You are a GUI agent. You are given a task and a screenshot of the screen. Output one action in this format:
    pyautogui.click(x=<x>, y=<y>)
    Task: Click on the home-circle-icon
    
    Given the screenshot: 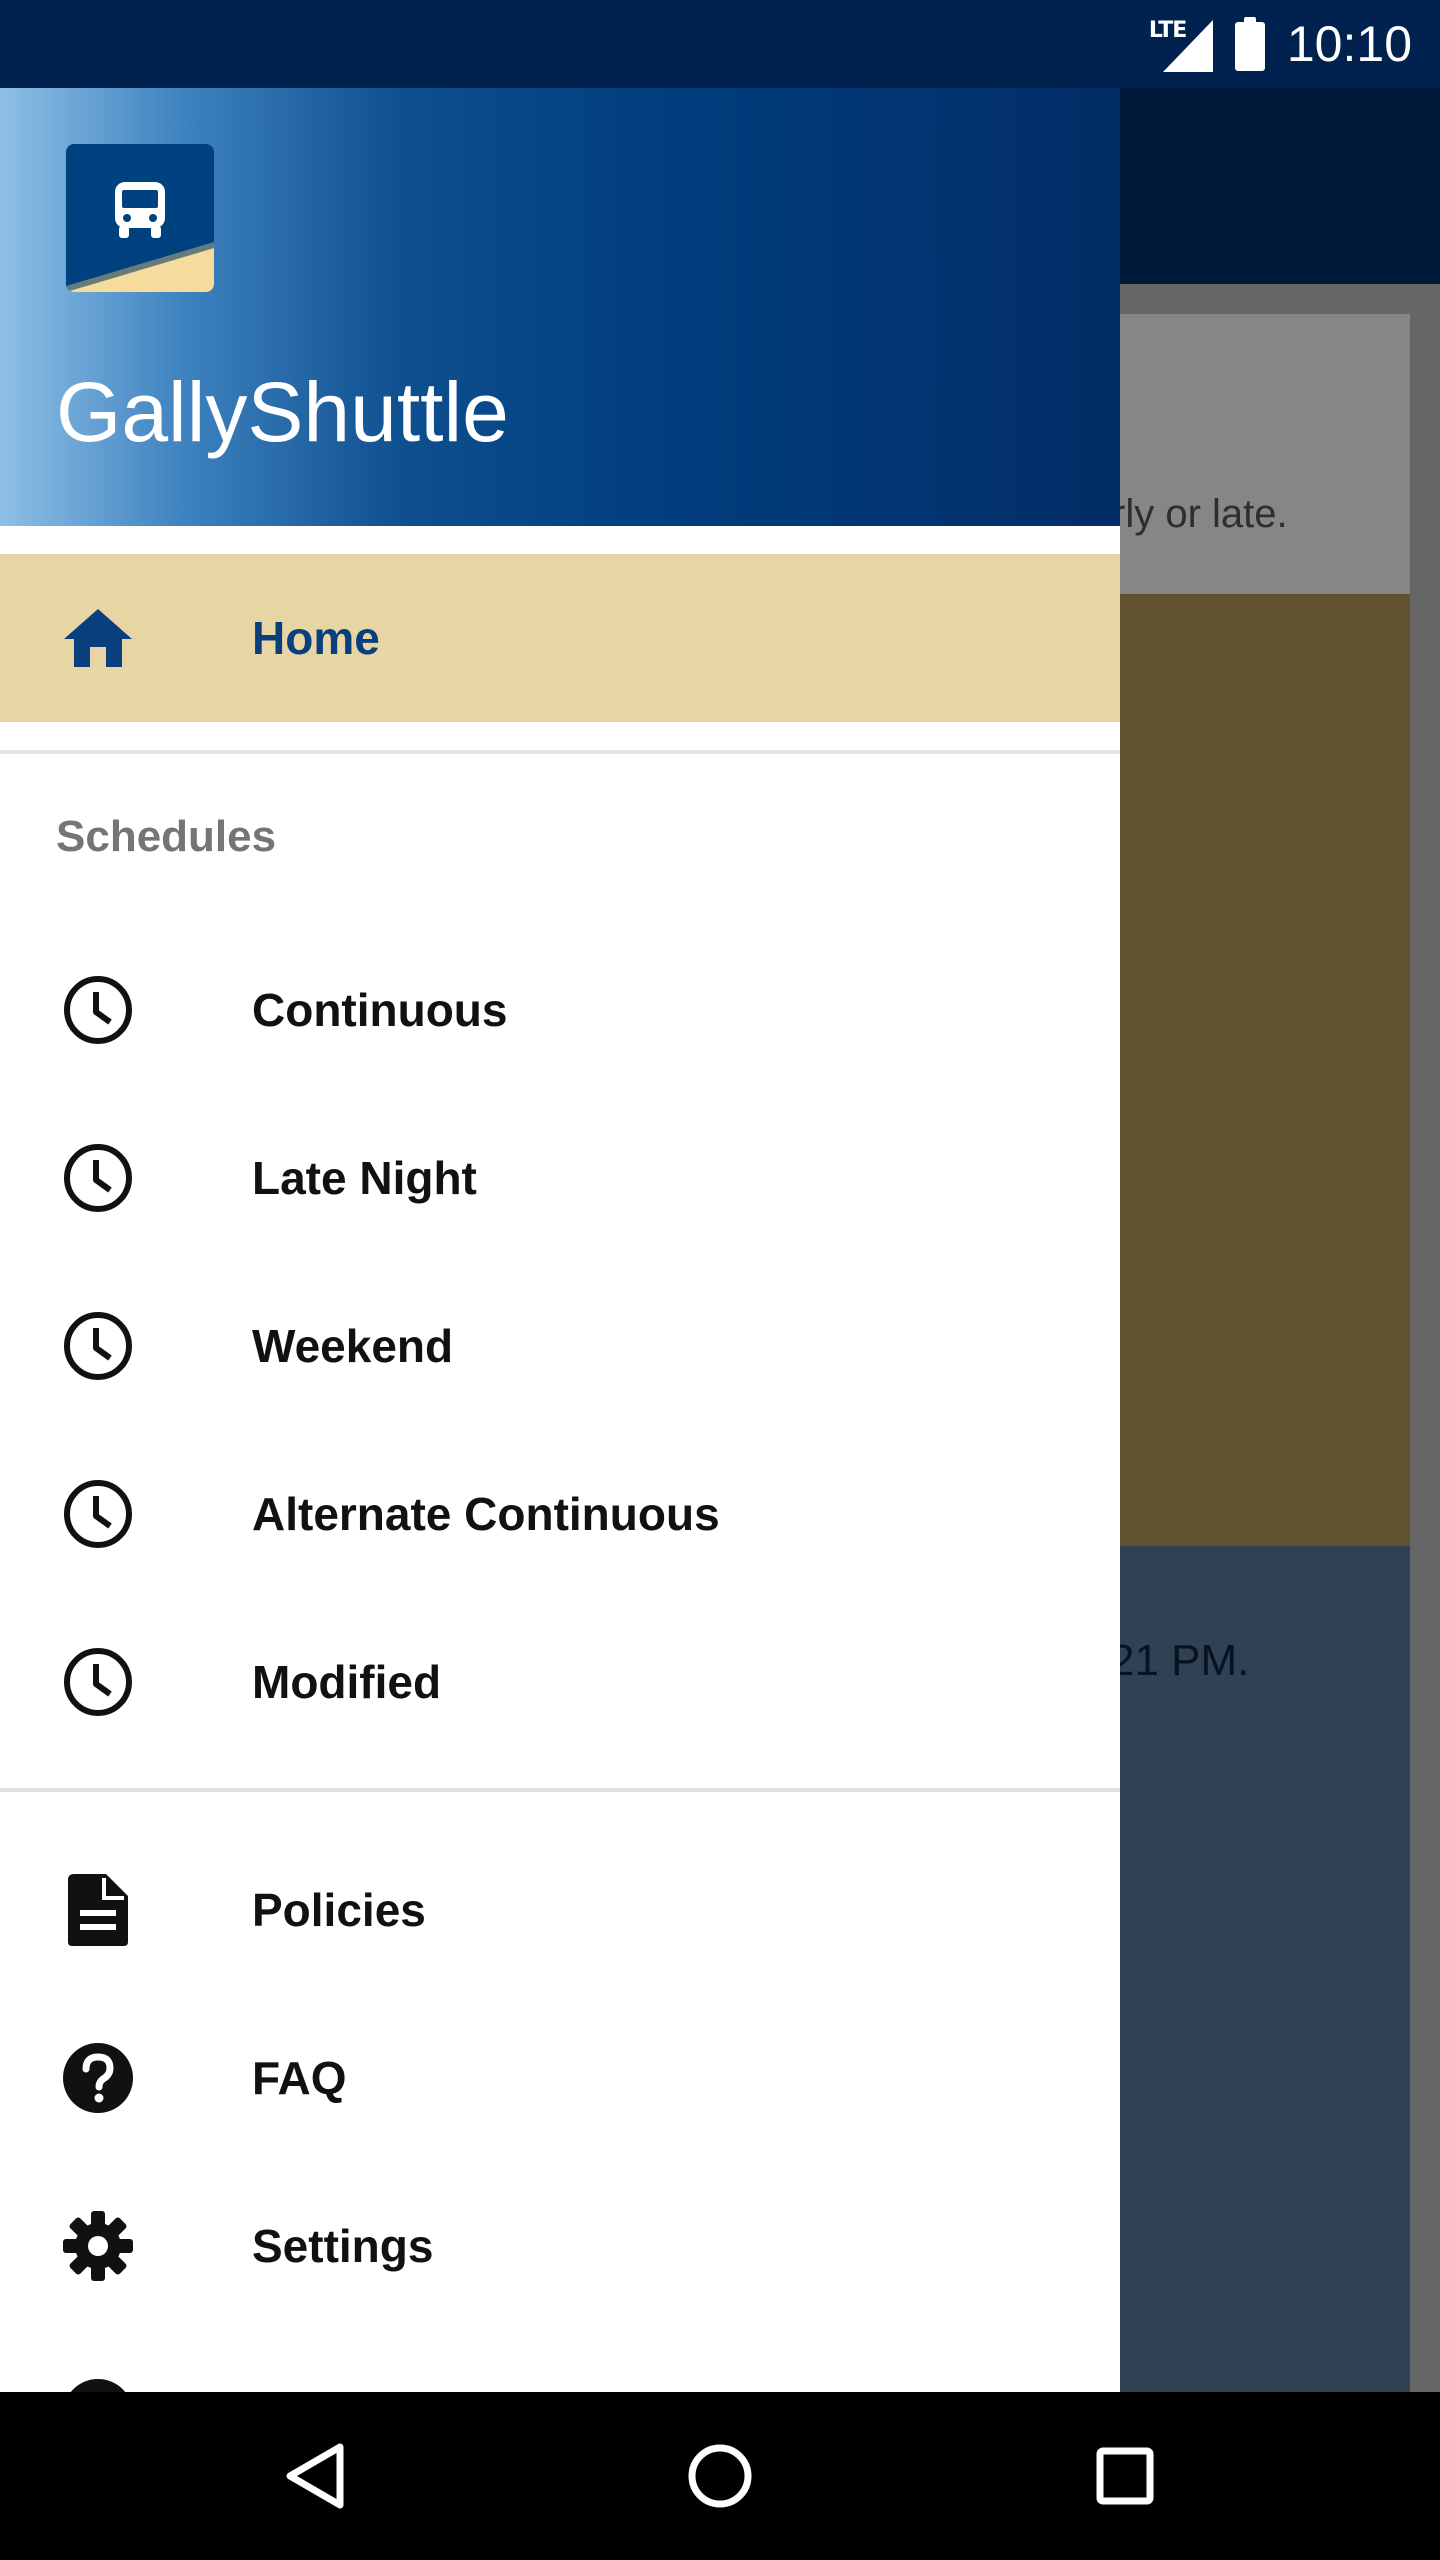 What is the action you would take?
    pyautogui.click(x=720, y=2476)
    